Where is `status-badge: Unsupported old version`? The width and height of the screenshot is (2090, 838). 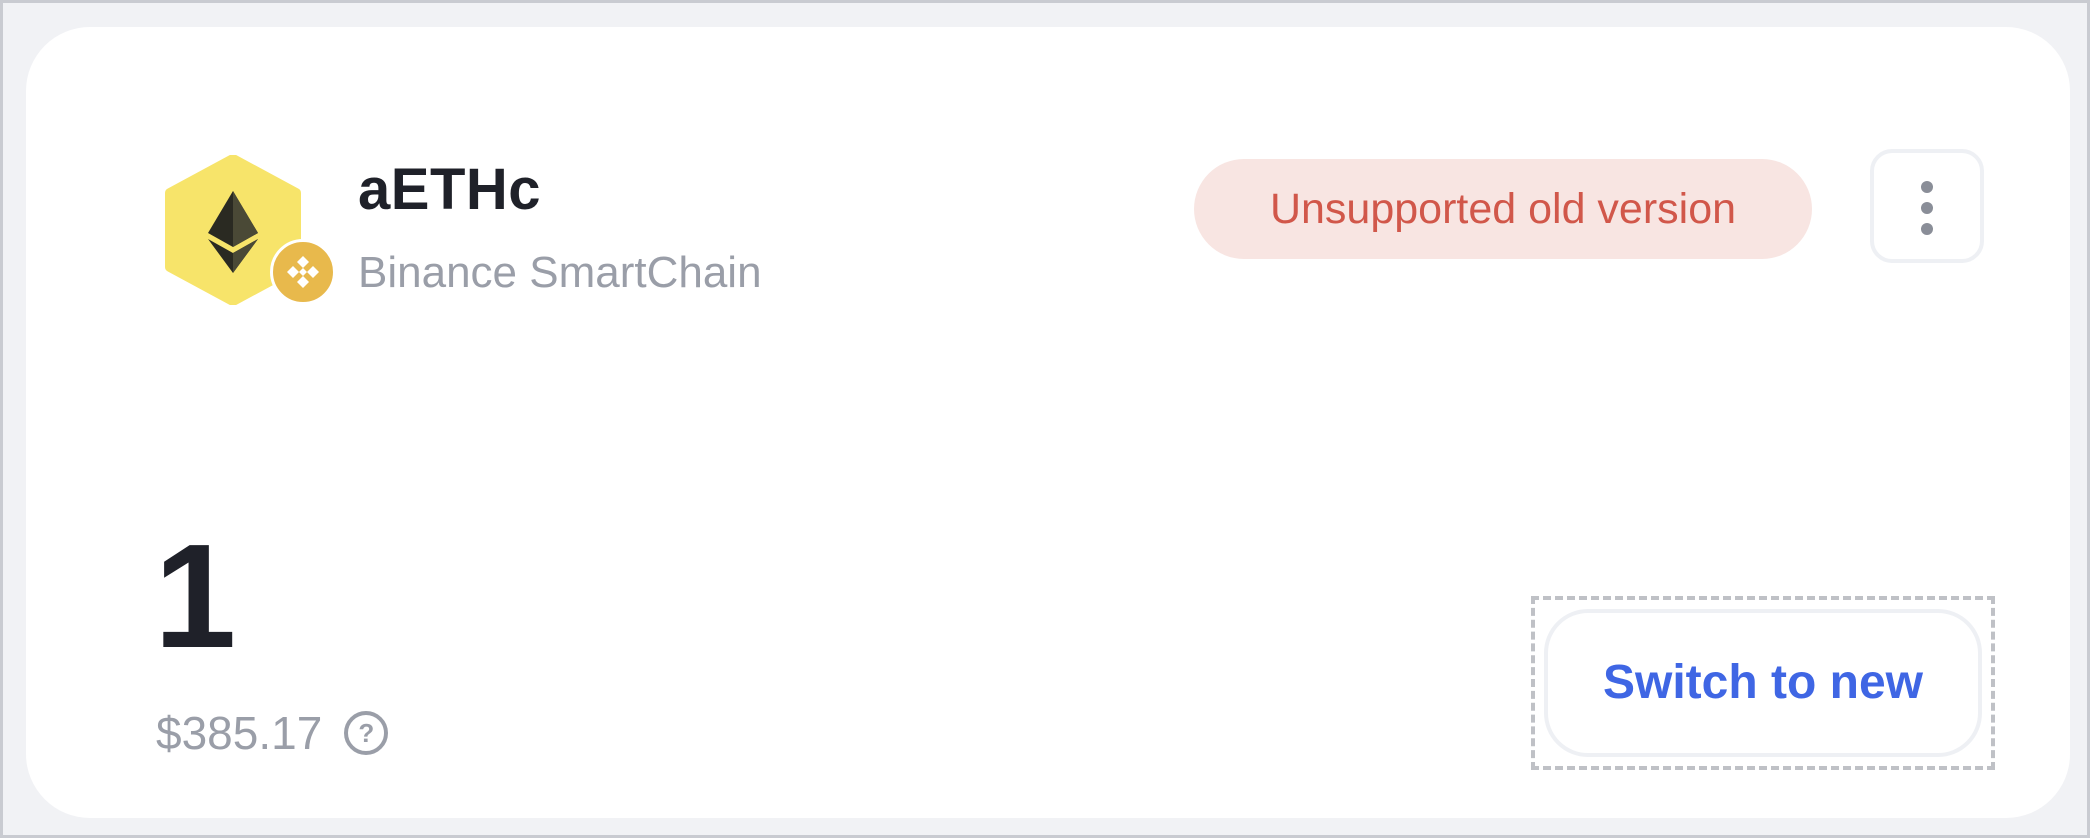 status-badge: Unsupported old version is located at coordinates (1503, 209).